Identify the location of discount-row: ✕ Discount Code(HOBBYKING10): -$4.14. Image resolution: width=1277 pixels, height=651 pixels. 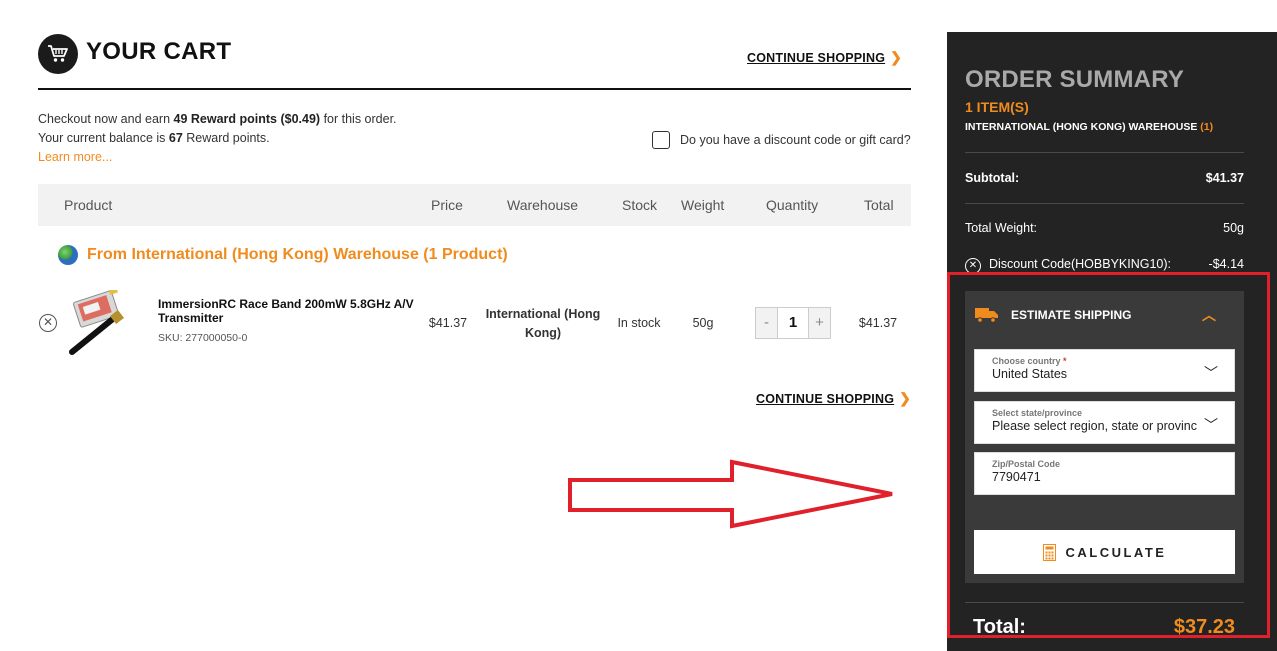
(1104, 265).